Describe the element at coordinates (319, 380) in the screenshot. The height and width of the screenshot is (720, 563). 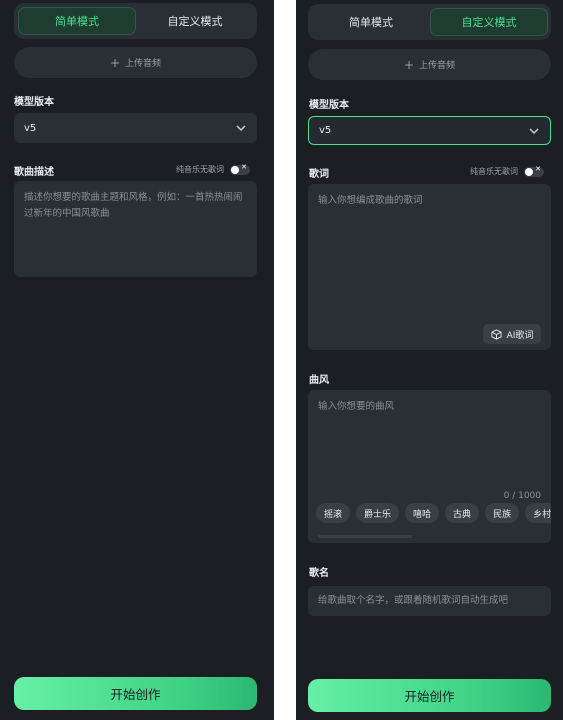
I see `style-label: 曲风` at that location.